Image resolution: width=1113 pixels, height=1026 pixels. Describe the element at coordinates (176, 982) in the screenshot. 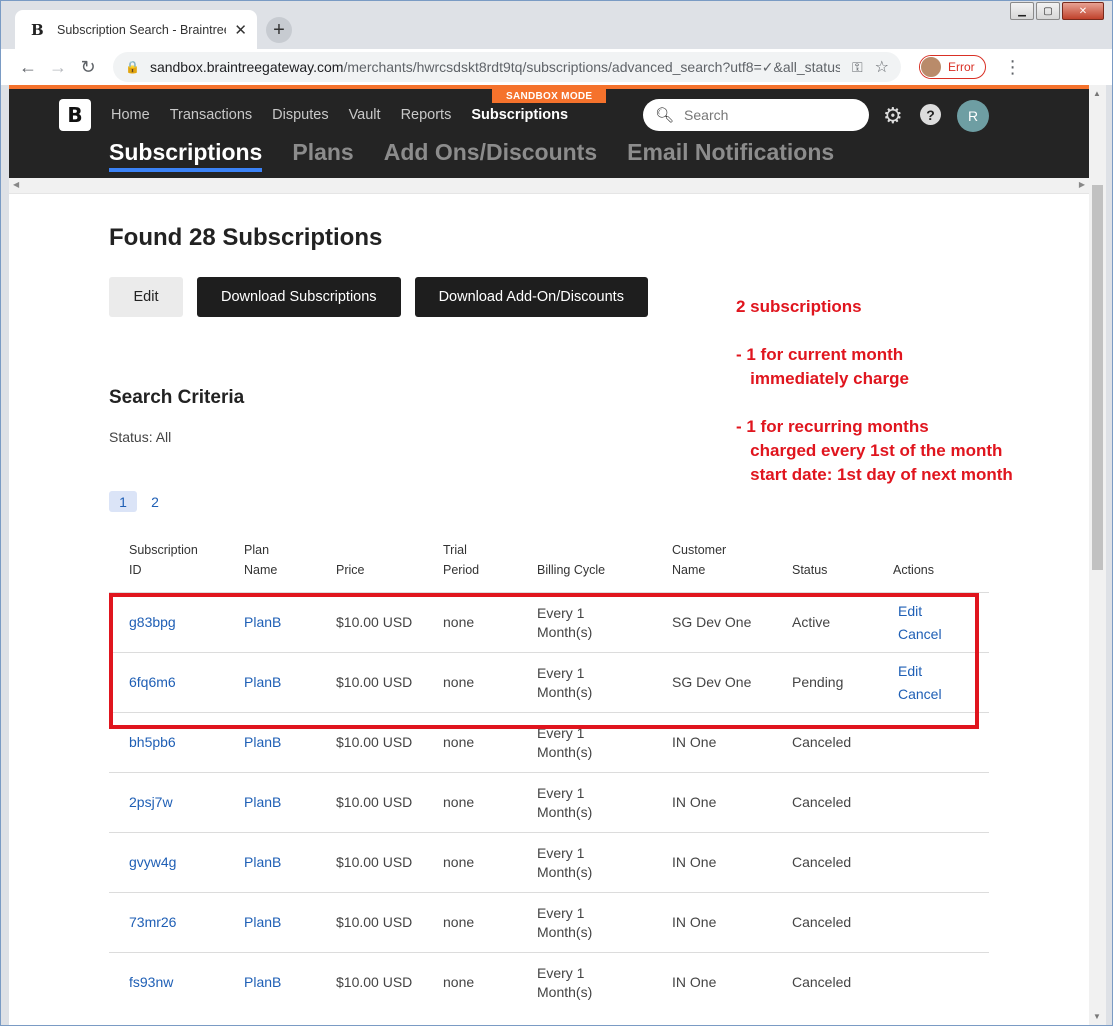

I see `cell-subscription-id: fs93nw` at that location.